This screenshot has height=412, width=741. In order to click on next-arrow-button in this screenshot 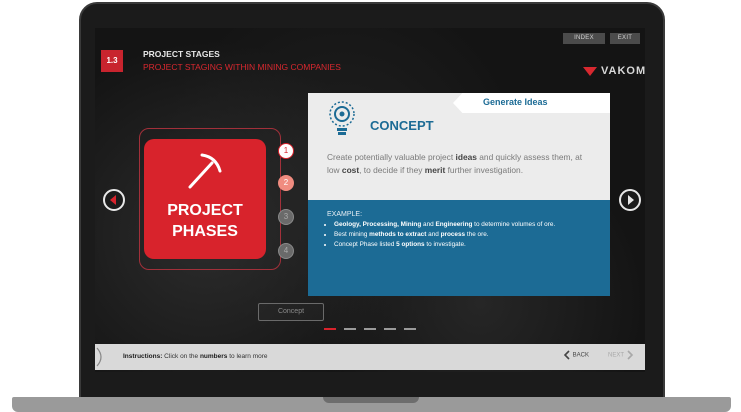, I will do `click(630, 200)`.